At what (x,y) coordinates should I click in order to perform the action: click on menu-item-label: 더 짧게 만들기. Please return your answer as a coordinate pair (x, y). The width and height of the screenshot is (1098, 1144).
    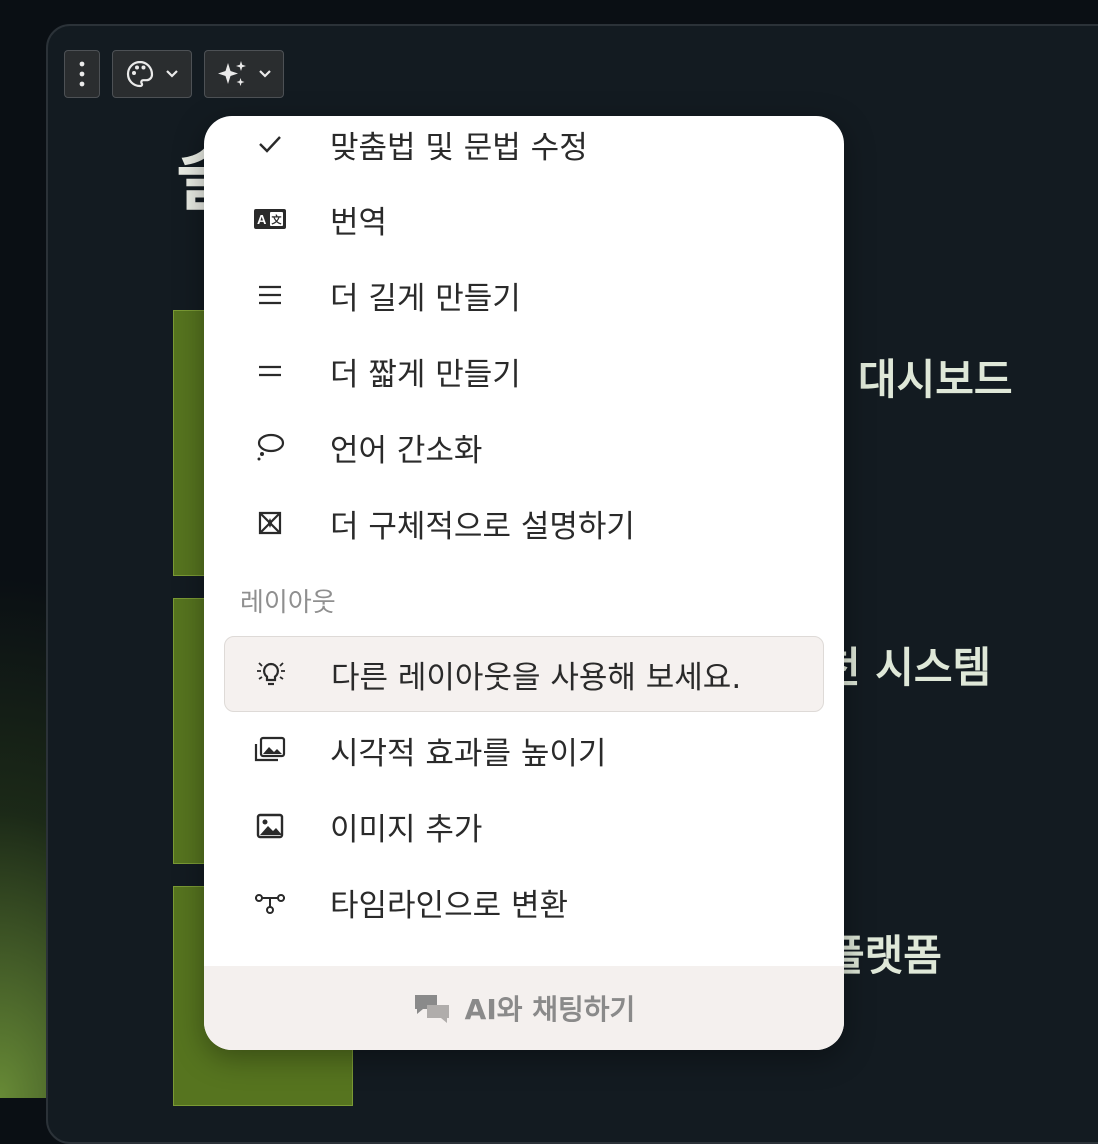
    Looking at the image, I should click on (425, 374).